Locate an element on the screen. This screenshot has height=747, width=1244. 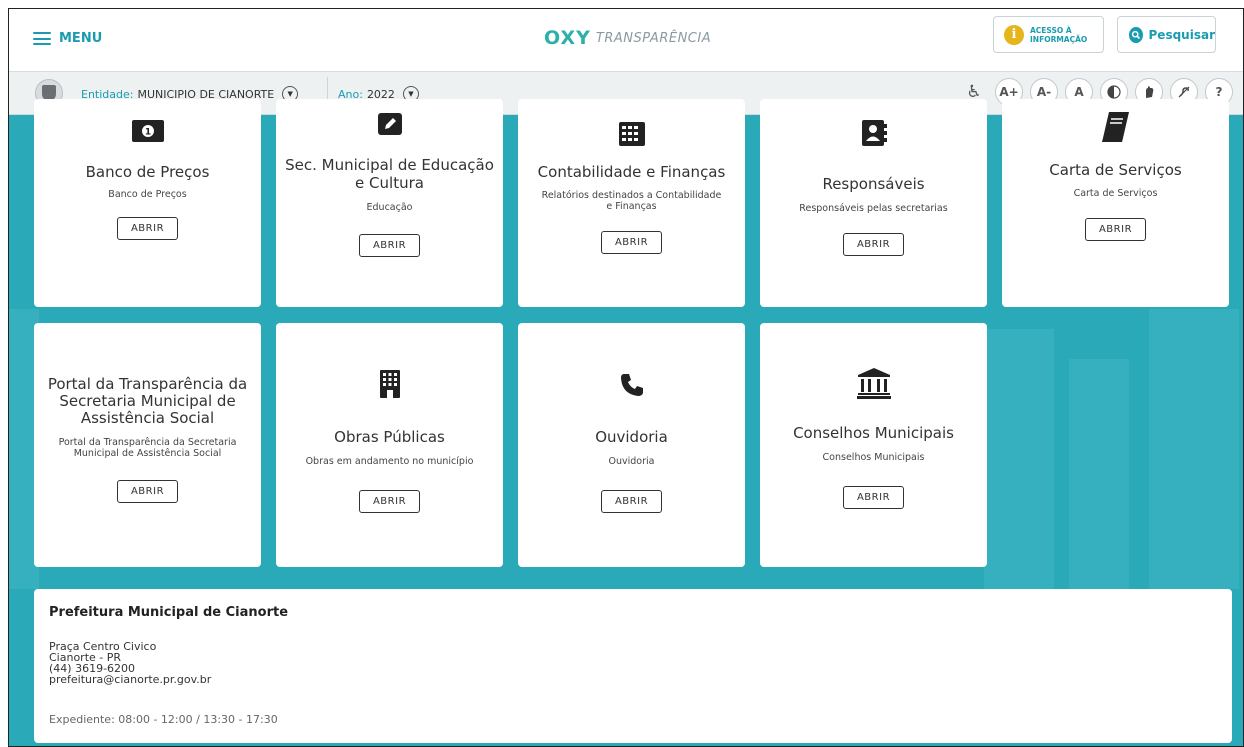
card-title: Carta de Serviços is located at coordinates (1115, 170).